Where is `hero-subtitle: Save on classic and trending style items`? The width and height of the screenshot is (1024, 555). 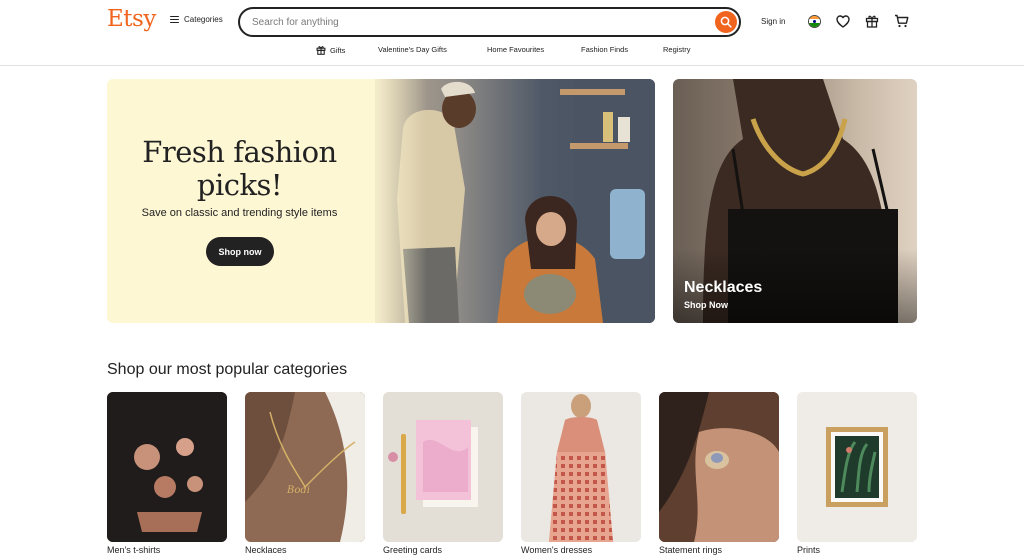
hero-subtitle: Save on classic and trending style items is located at coordinates (239, 213).